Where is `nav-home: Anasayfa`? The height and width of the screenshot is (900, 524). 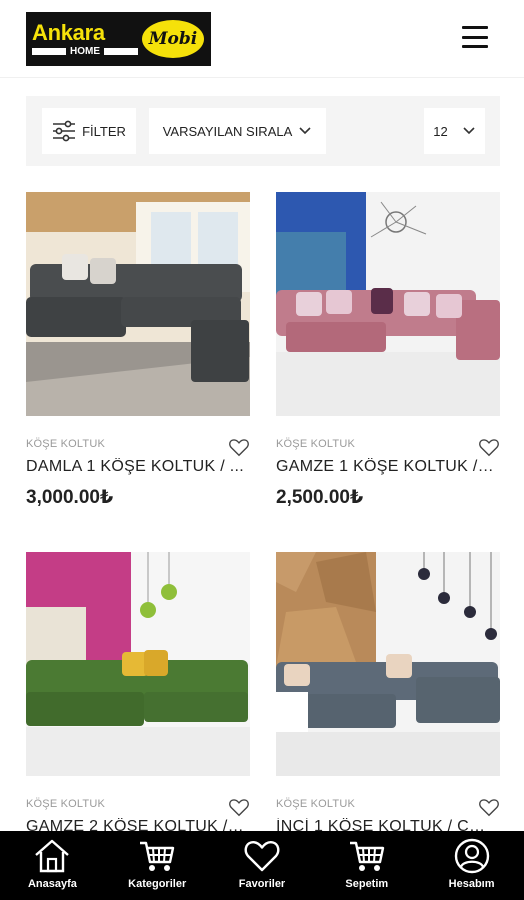 nav-home: Anasayfa is located at coordinates (52, 865).